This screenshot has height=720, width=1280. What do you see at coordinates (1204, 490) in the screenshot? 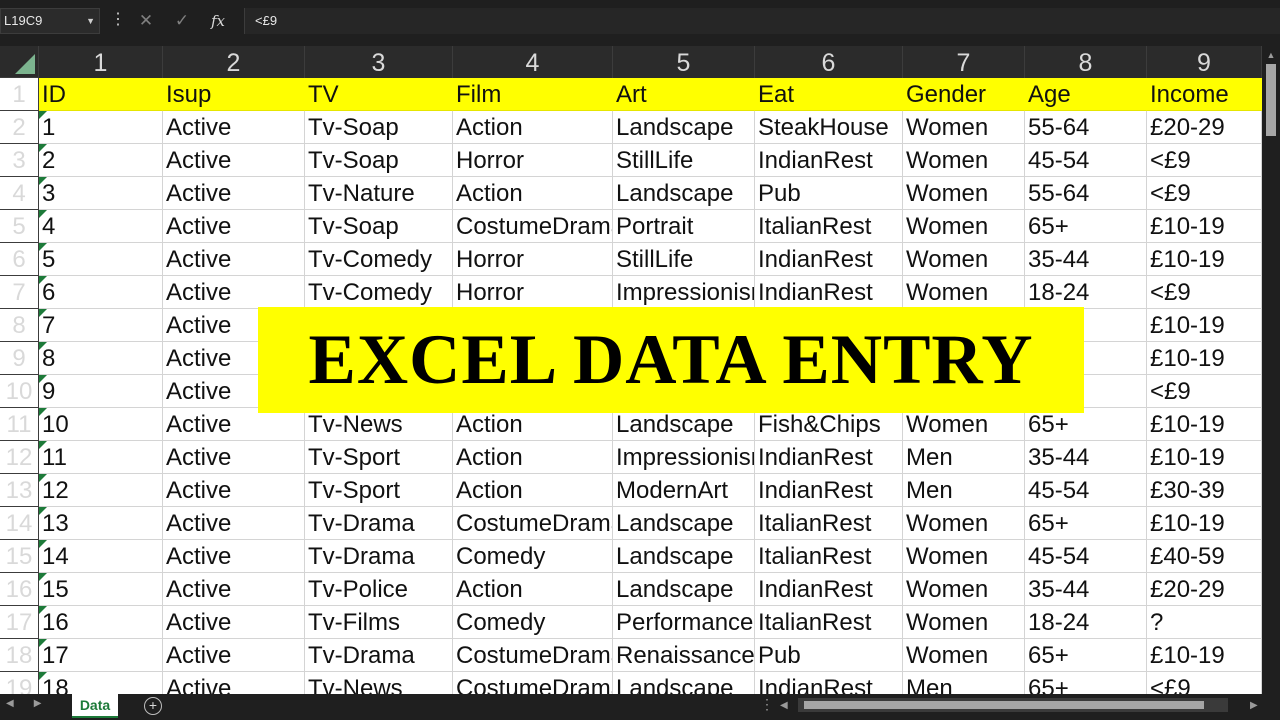
I see `cell: £30-39` at bounding box center [1204, 490].